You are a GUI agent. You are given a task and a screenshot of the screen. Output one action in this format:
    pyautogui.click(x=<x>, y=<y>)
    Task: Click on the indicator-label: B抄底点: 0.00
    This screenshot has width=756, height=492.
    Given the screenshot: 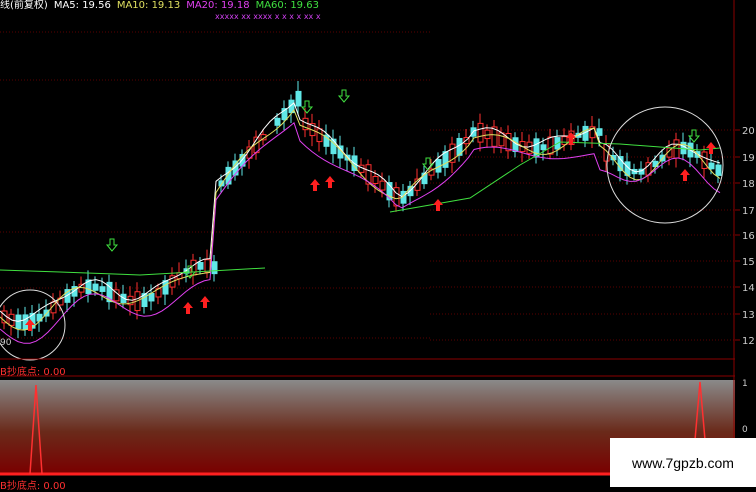 What is the action you would take?
    pyautogui.click(x=33, y=372)
    